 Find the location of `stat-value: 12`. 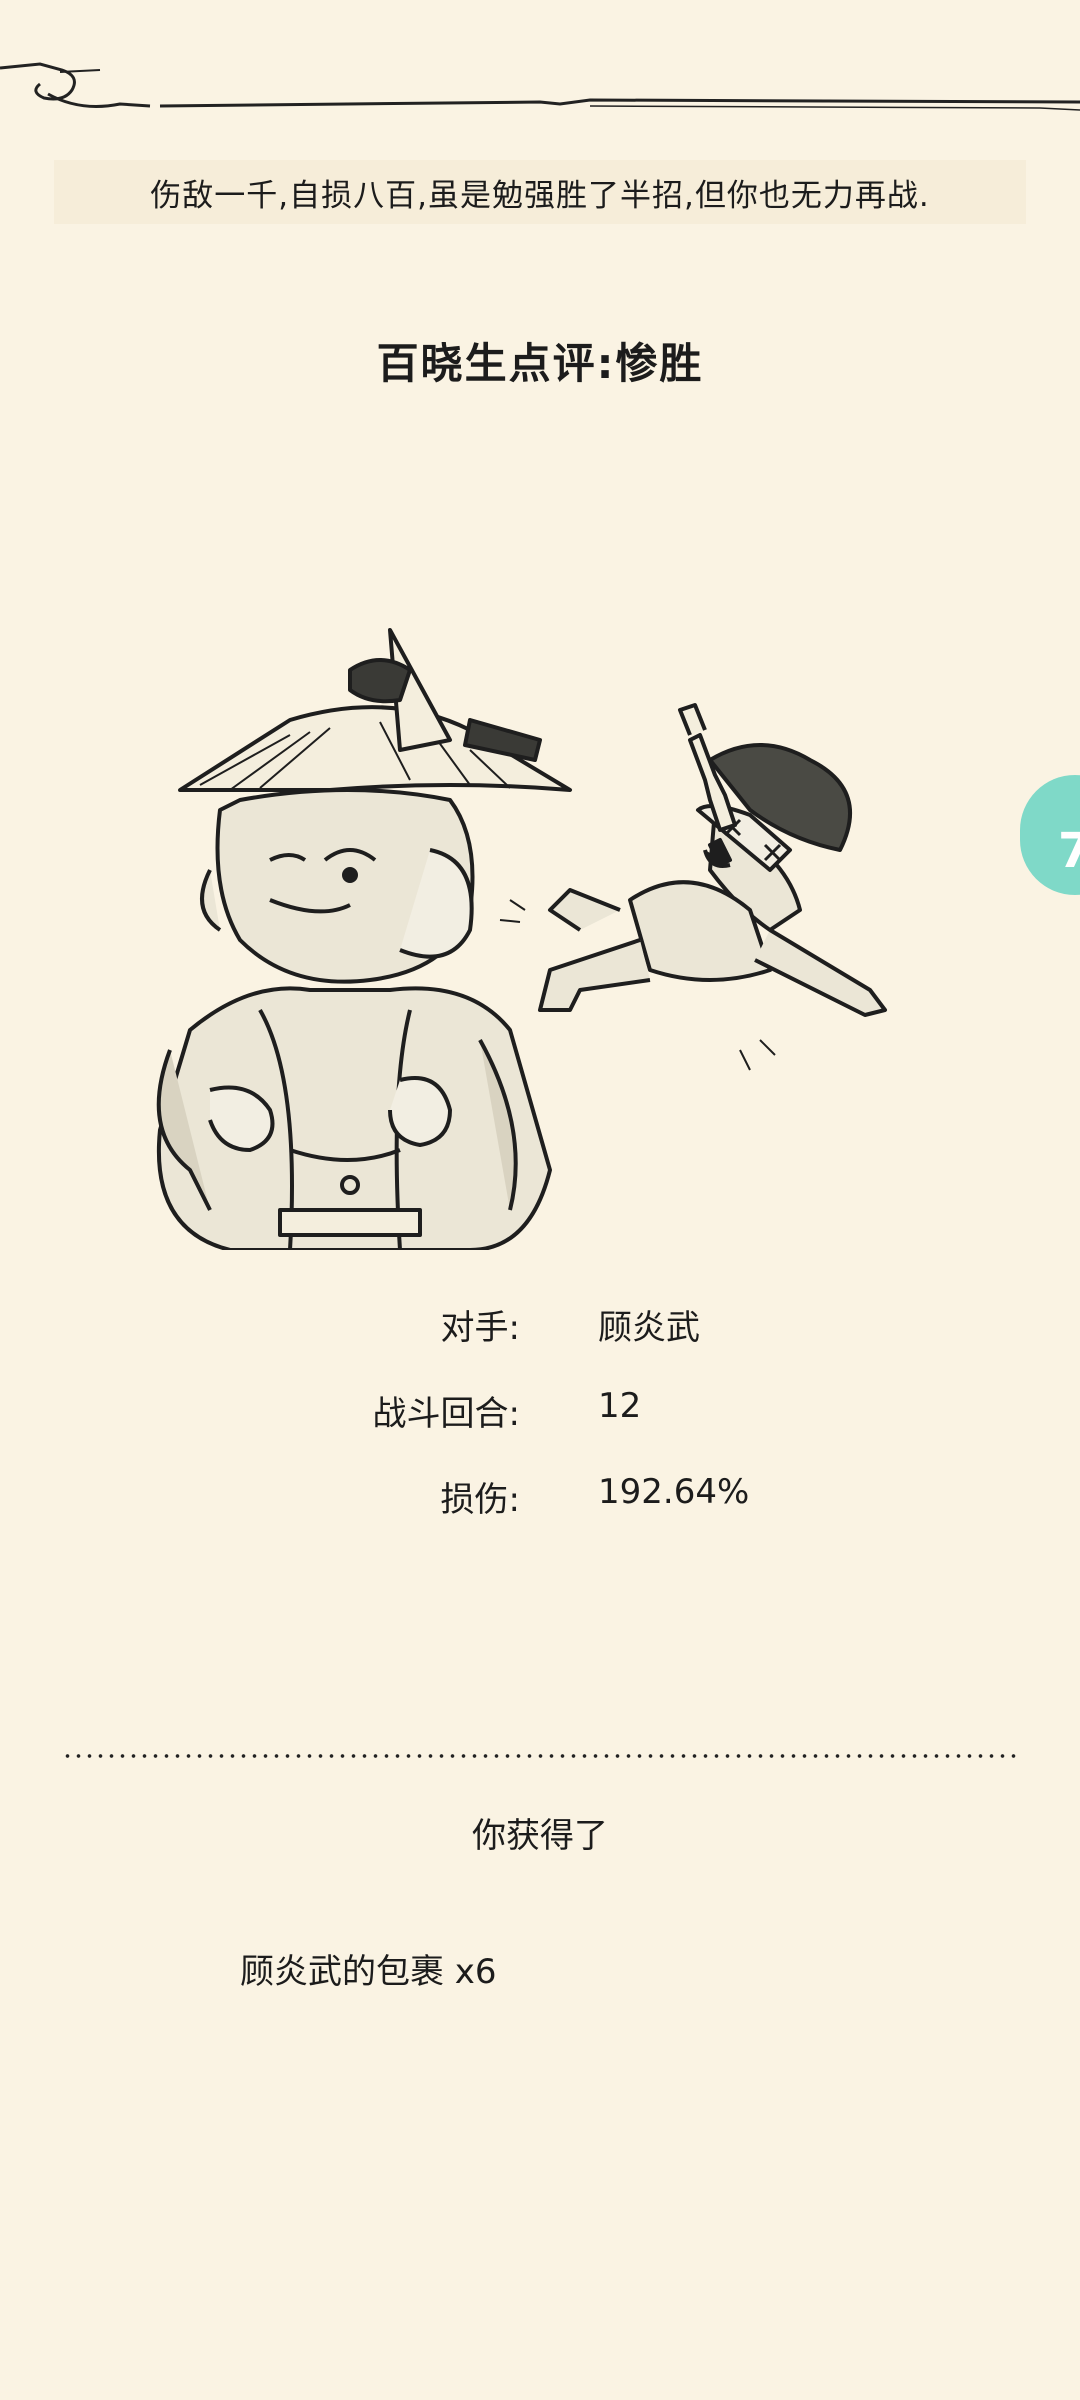

stat-value: 12 is located at coordinates (620, 1406).